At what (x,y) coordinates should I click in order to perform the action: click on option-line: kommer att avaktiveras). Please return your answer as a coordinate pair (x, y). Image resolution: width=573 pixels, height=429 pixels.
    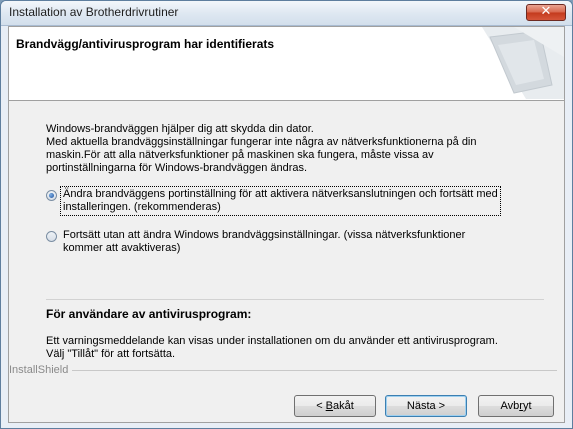
    Looking at the image, I should click on (122, 248).